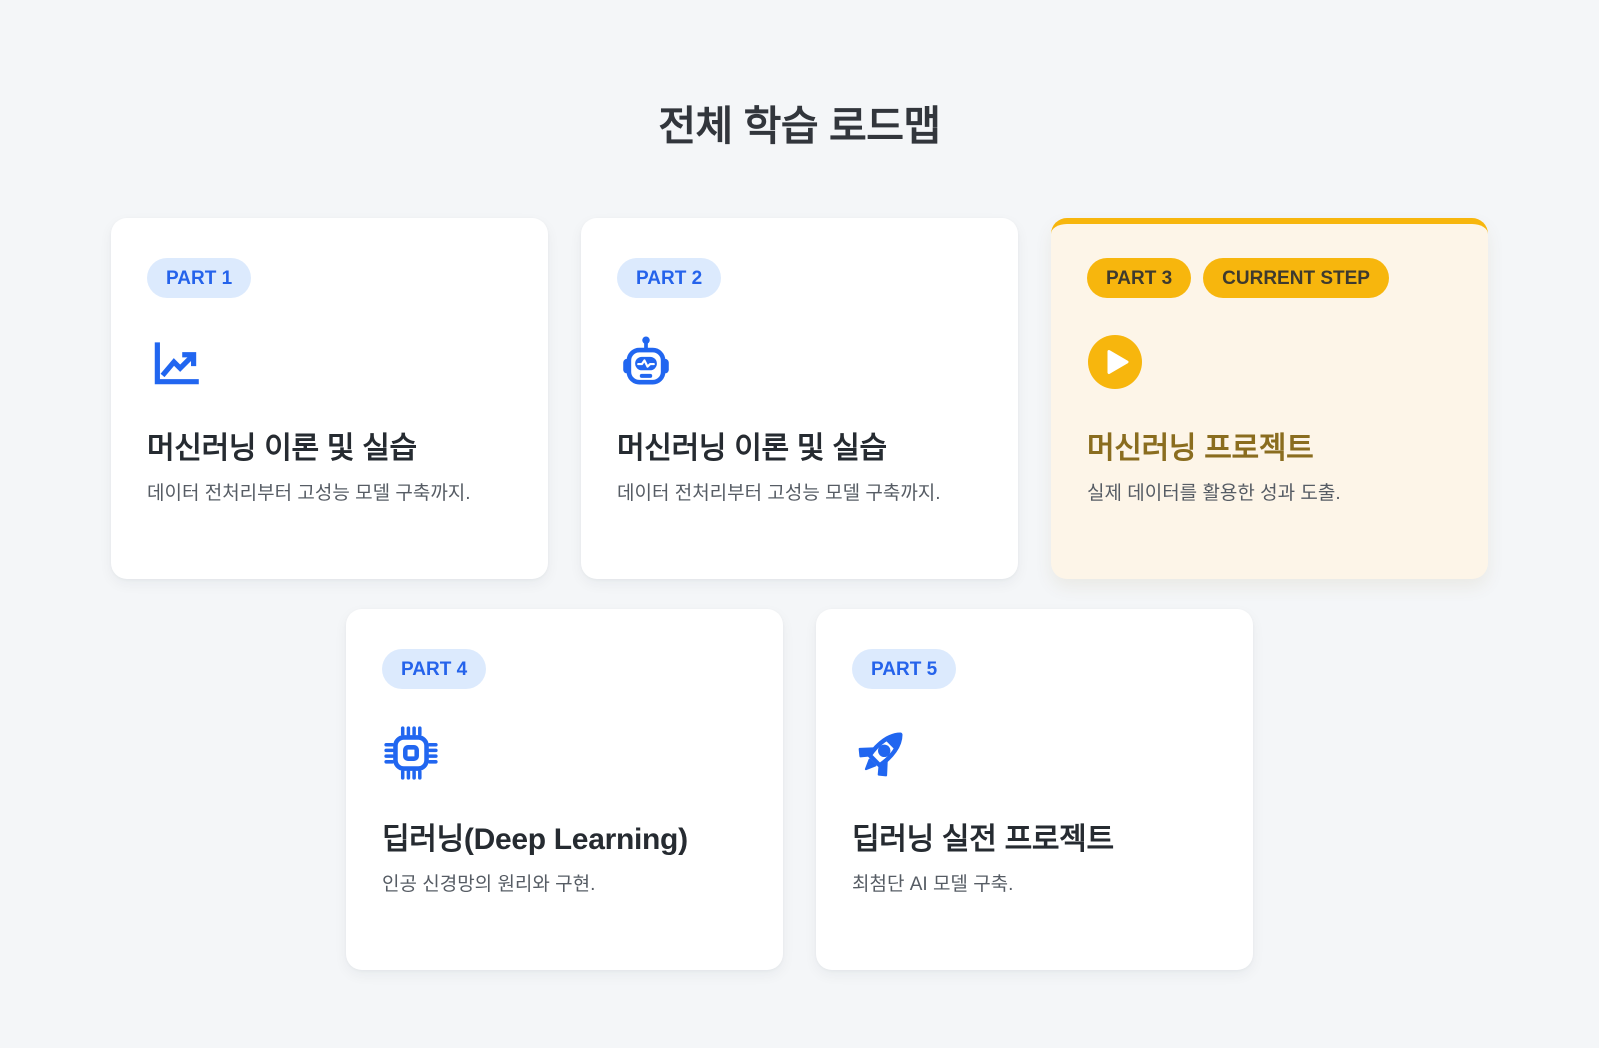  Describe the element at coordinates (199, 278) in the screenshot. I see `part-badge: PART 1` at that location.